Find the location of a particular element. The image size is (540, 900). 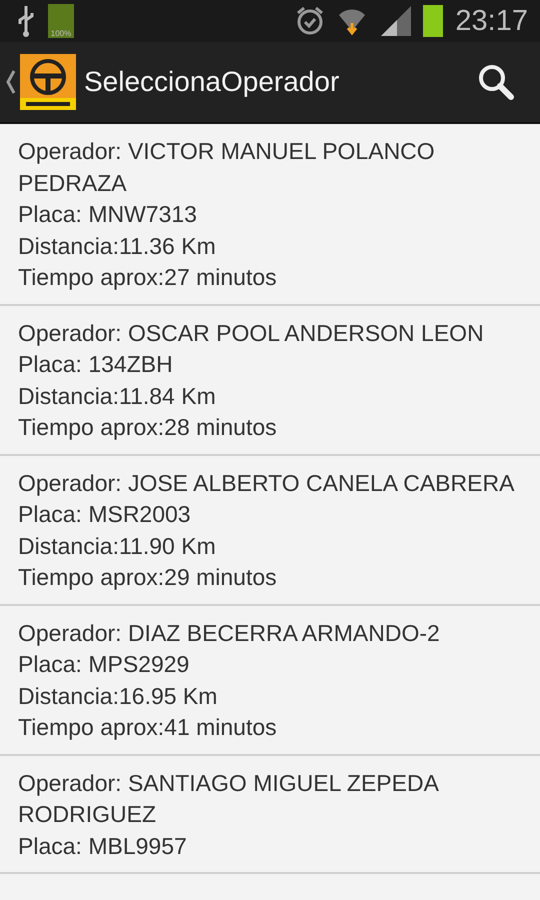

alarm-icon is located at coordinates (310, 21).